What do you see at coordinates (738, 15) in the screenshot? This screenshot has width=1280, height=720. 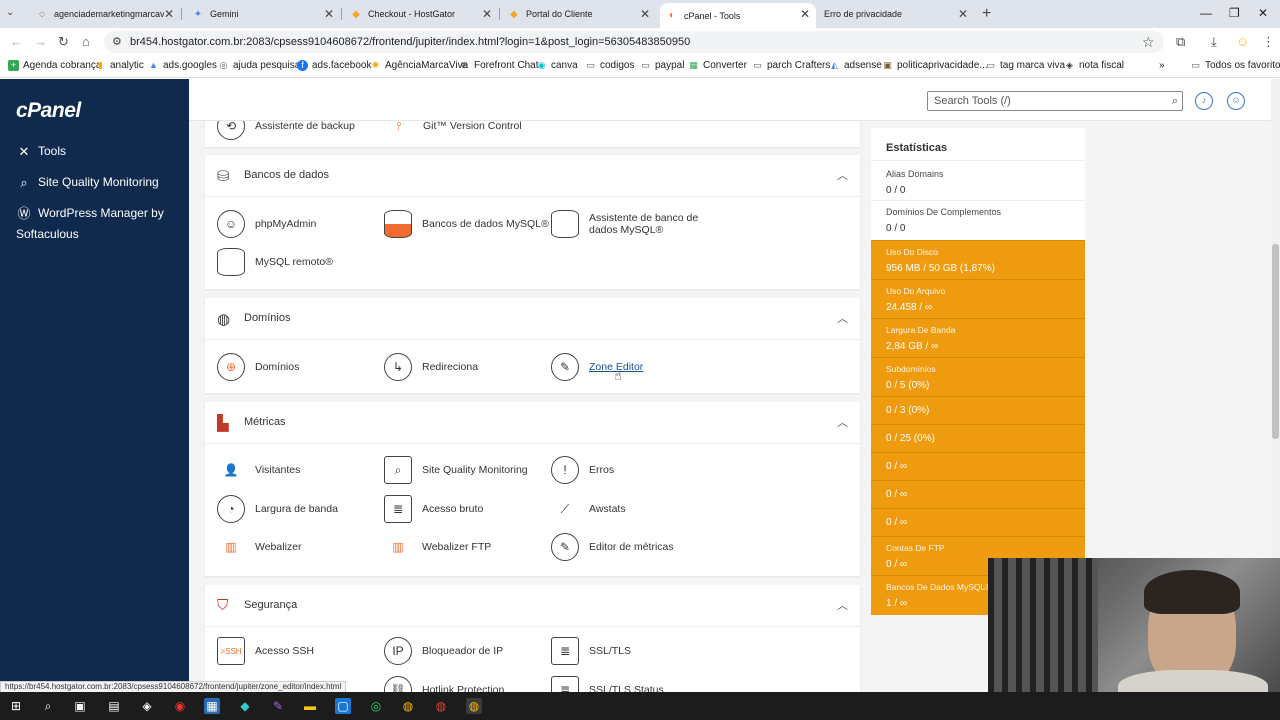 I see `tab-cpanel-active: ◐ cPanel - Tools ✕` at bounding box center [738, 15].